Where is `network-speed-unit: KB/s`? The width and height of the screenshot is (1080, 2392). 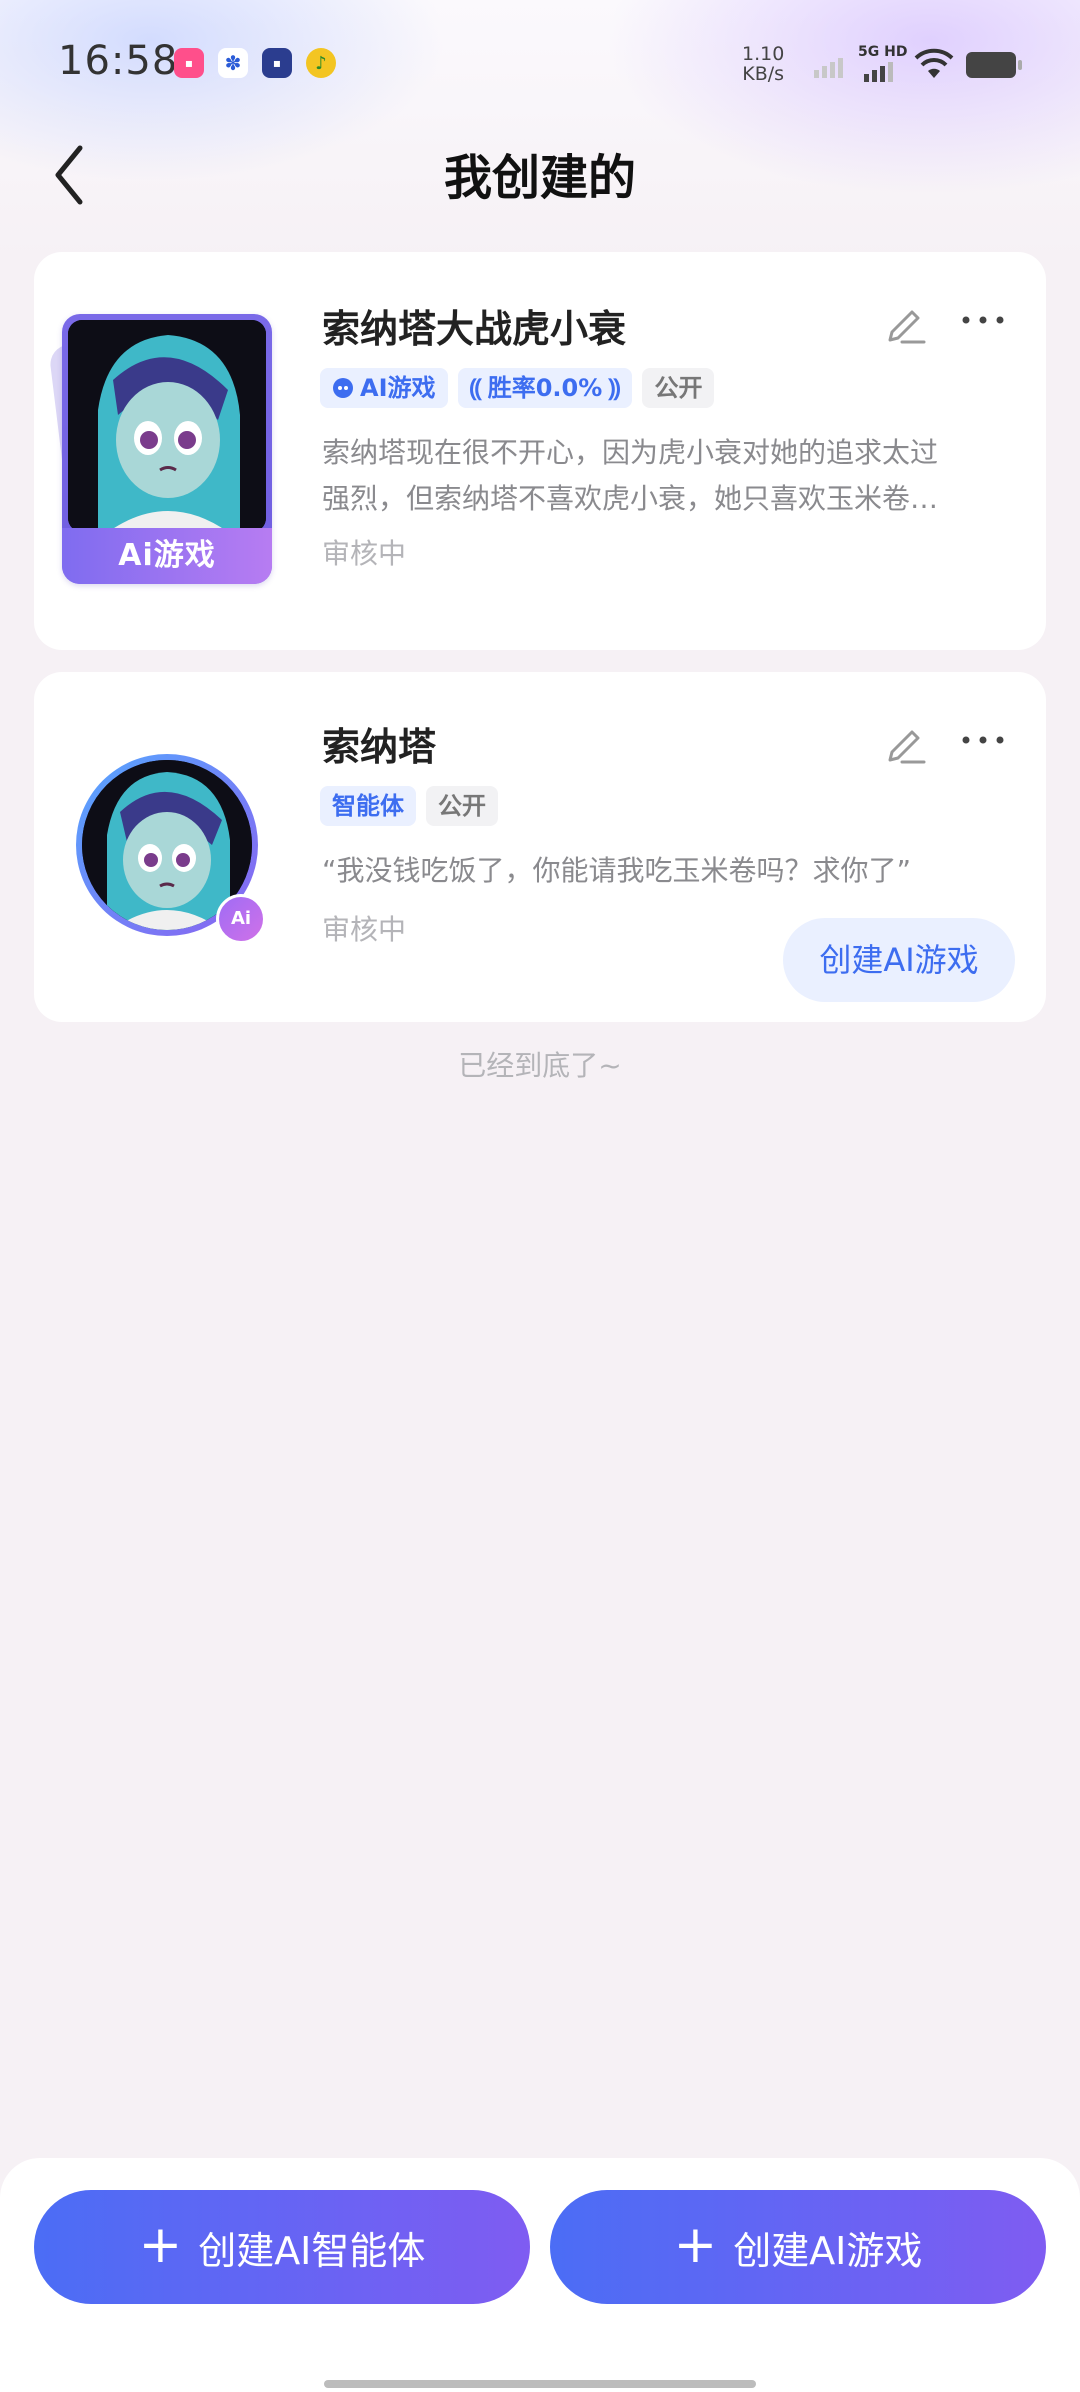 network-speed-unit: KB/s is located at coordinates (763, 74).